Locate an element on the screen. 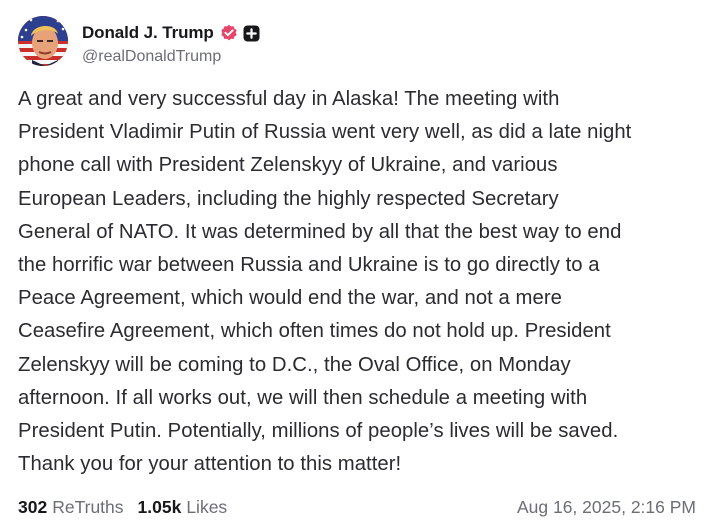  author-avatar is located at coordinates (43, 41).